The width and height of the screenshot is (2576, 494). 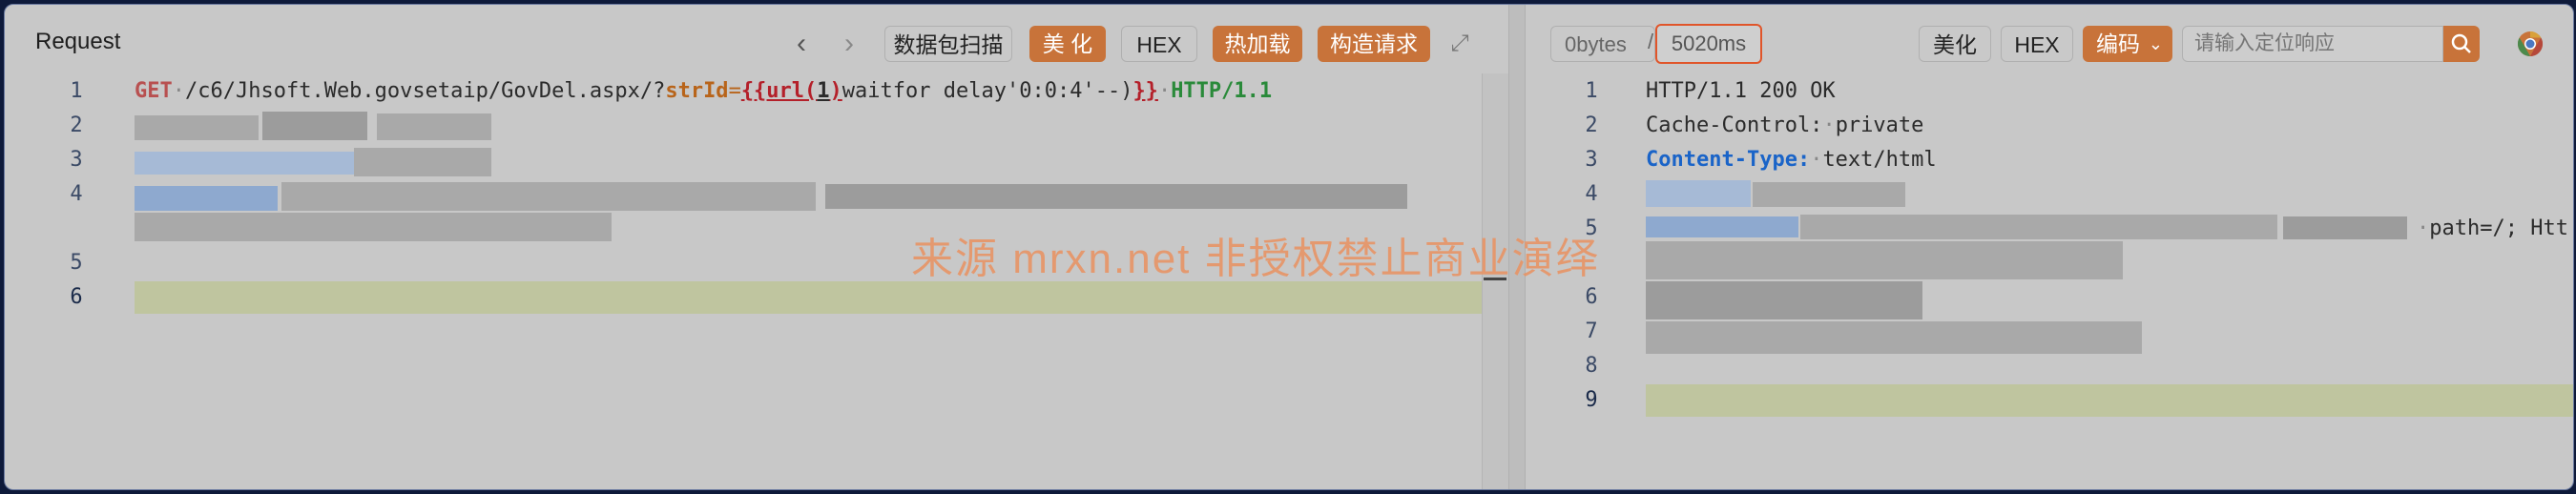 What do you see at coordinates (1222, 91) in the screenshot?
I see `http-version: HTTP/1.1` at bounding box center [1222, 91].